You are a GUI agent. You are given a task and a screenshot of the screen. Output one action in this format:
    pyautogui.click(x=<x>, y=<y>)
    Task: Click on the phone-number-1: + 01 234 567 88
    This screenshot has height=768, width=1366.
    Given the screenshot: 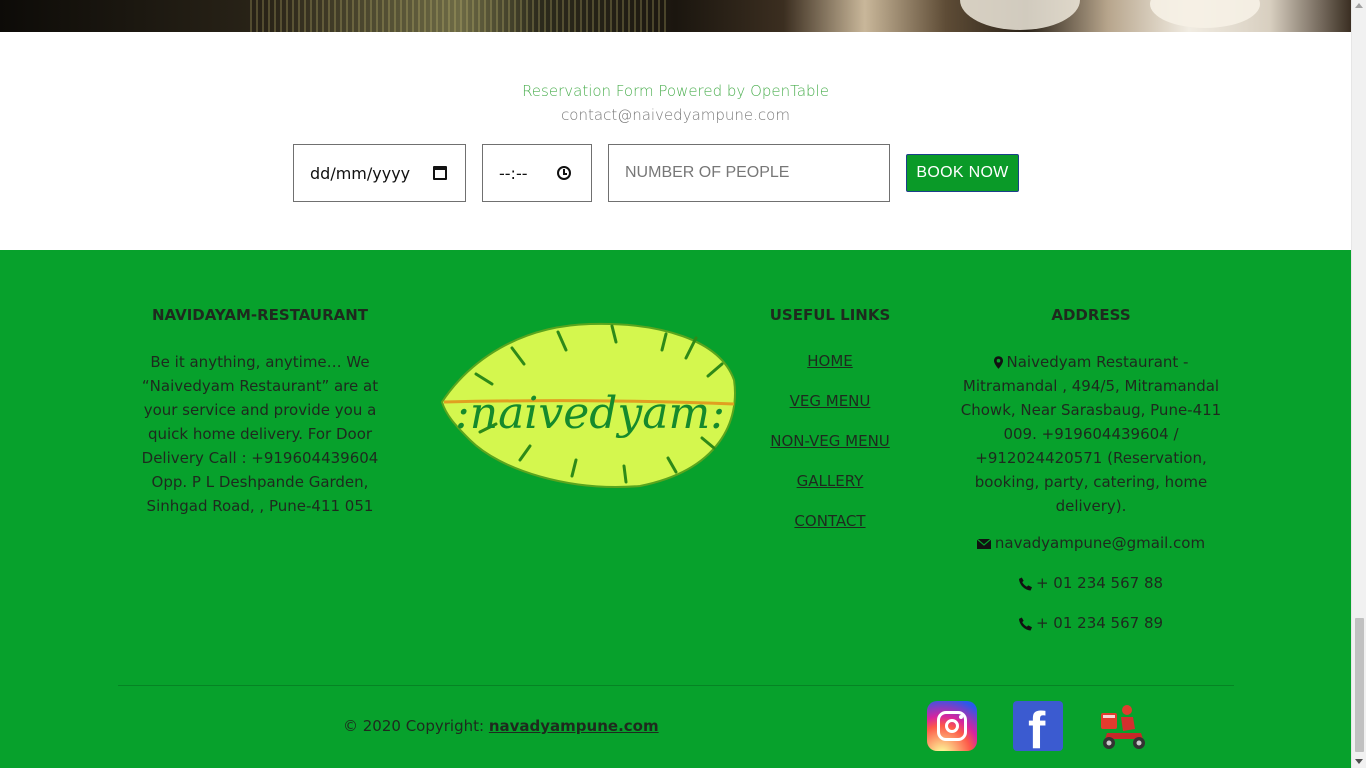 What is the action you would take?
    pyautogui.click(x=1099, y=583)
    